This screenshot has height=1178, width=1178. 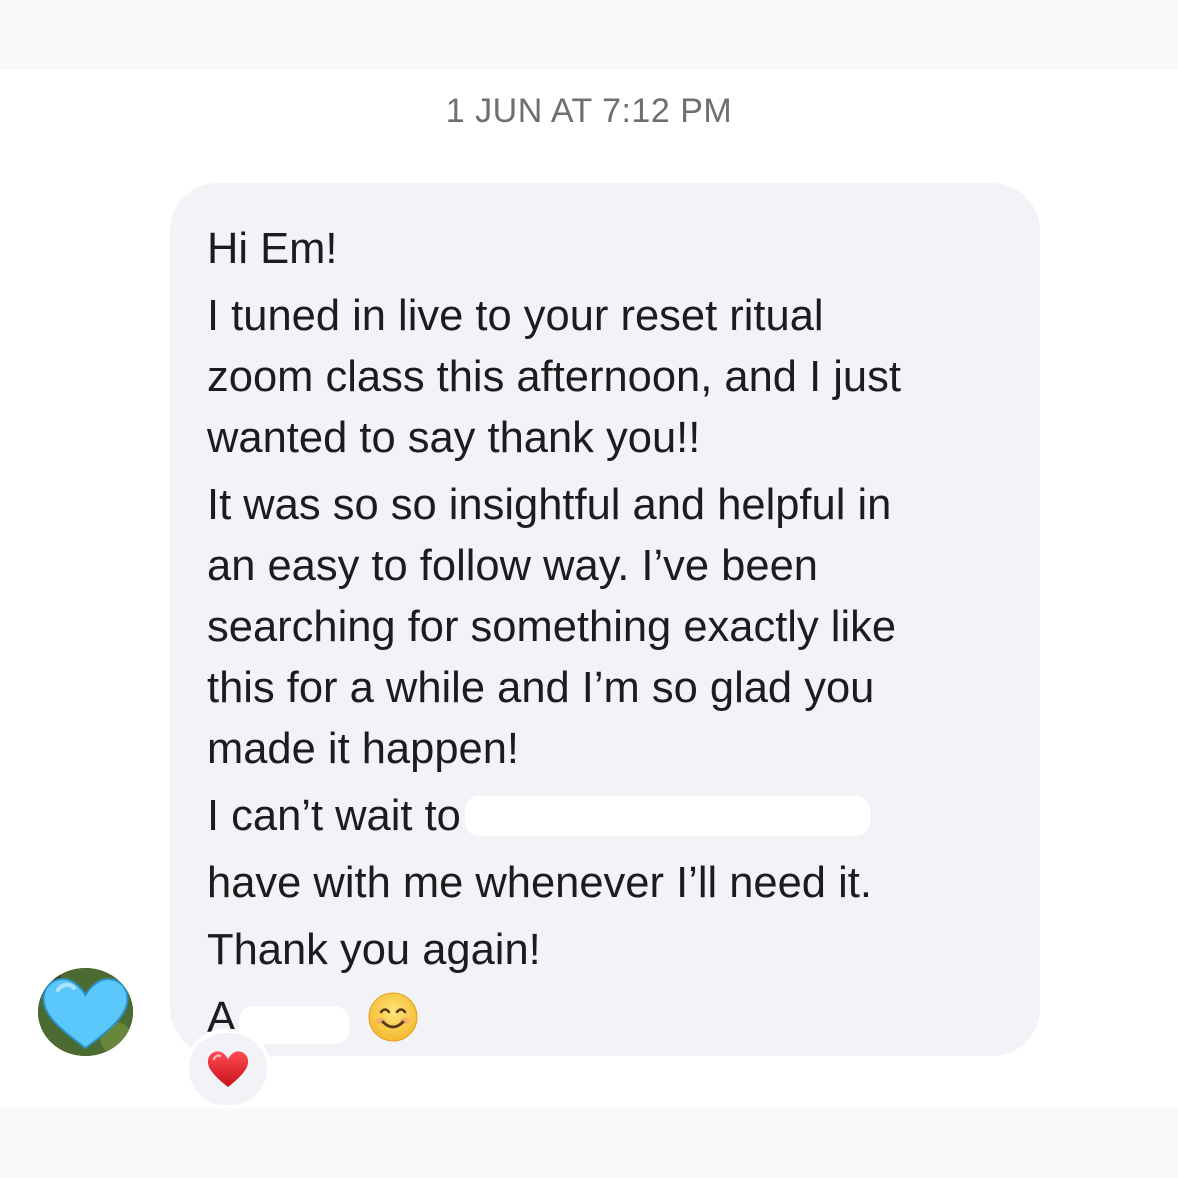 What do you see at coordinates (549, 505) in the screenshot?
I see `message-line: It was so so insightful and helpful in` at bounding box center [549, 505].